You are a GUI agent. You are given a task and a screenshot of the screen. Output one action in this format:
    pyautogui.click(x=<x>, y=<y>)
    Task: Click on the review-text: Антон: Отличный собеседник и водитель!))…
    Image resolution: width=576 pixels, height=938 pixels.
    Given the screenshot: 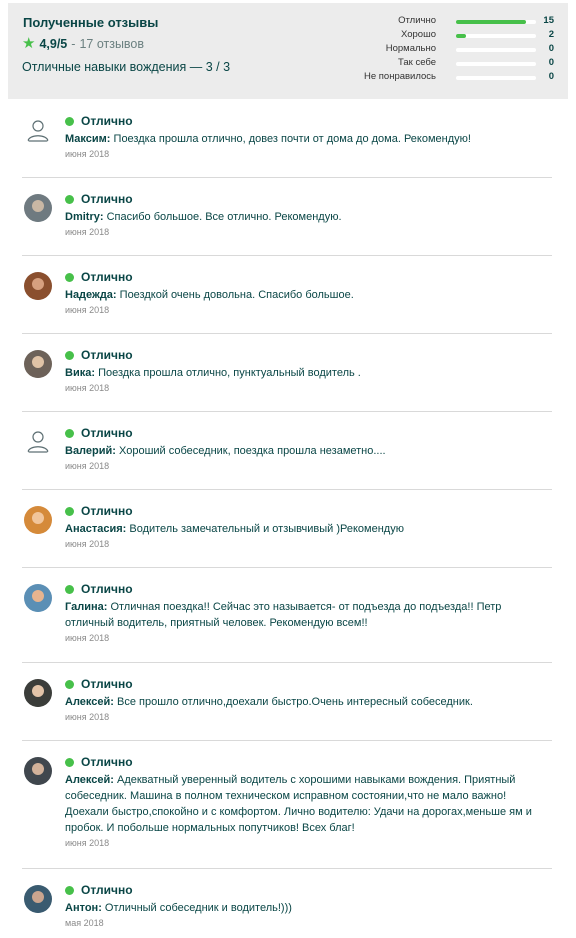 What is the action you would take?
    pyautogui.click(x=308, y=908)
    